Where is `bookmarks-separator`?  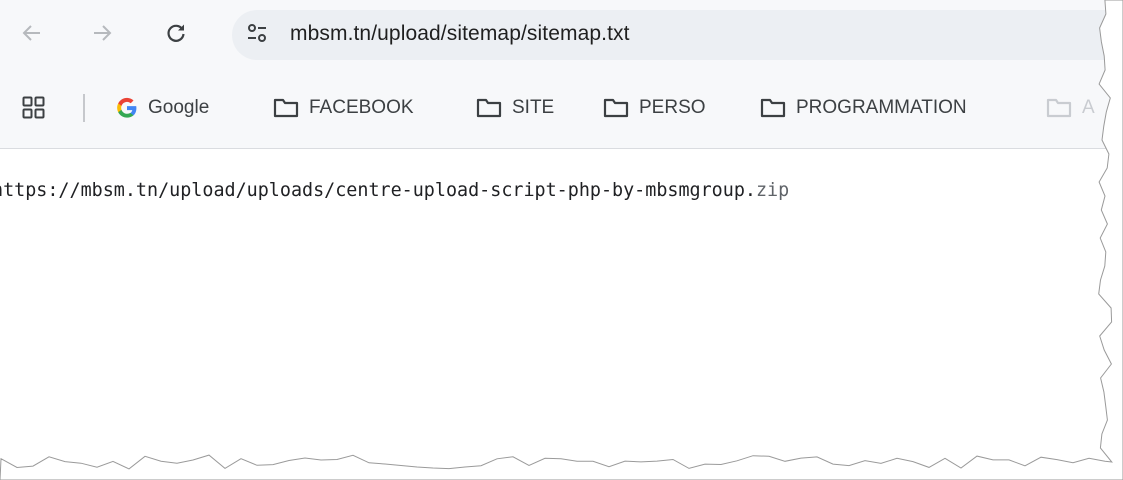
bookmarks-separator is located at coordinates (84, 108).